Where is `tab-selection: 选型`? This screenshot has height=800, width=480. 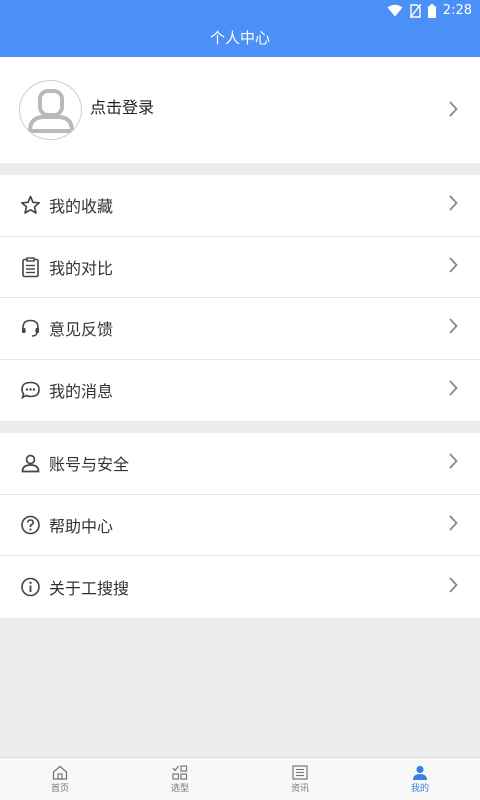
tab-selection: 选型 is located at coordinates (180, 779).